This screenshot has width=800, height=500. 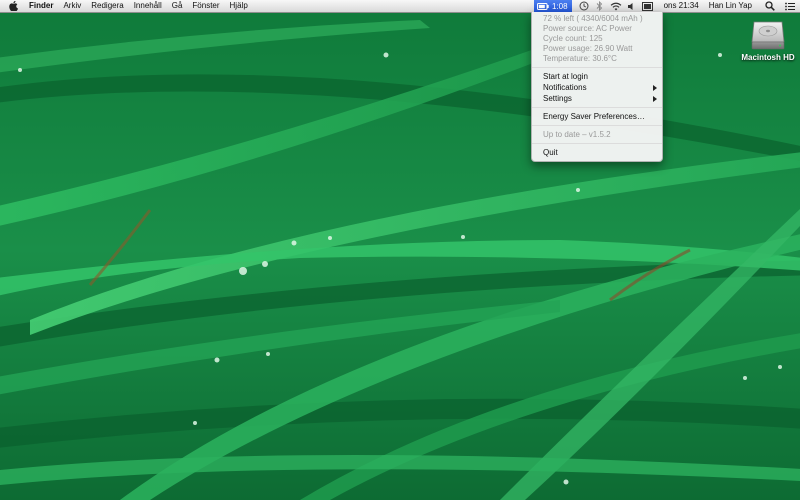 What do you see at coordinates (577, 134) in the screenshot?
I see `update-status-item: Up to date – v1.5.2` at bounding box center [577, 134].